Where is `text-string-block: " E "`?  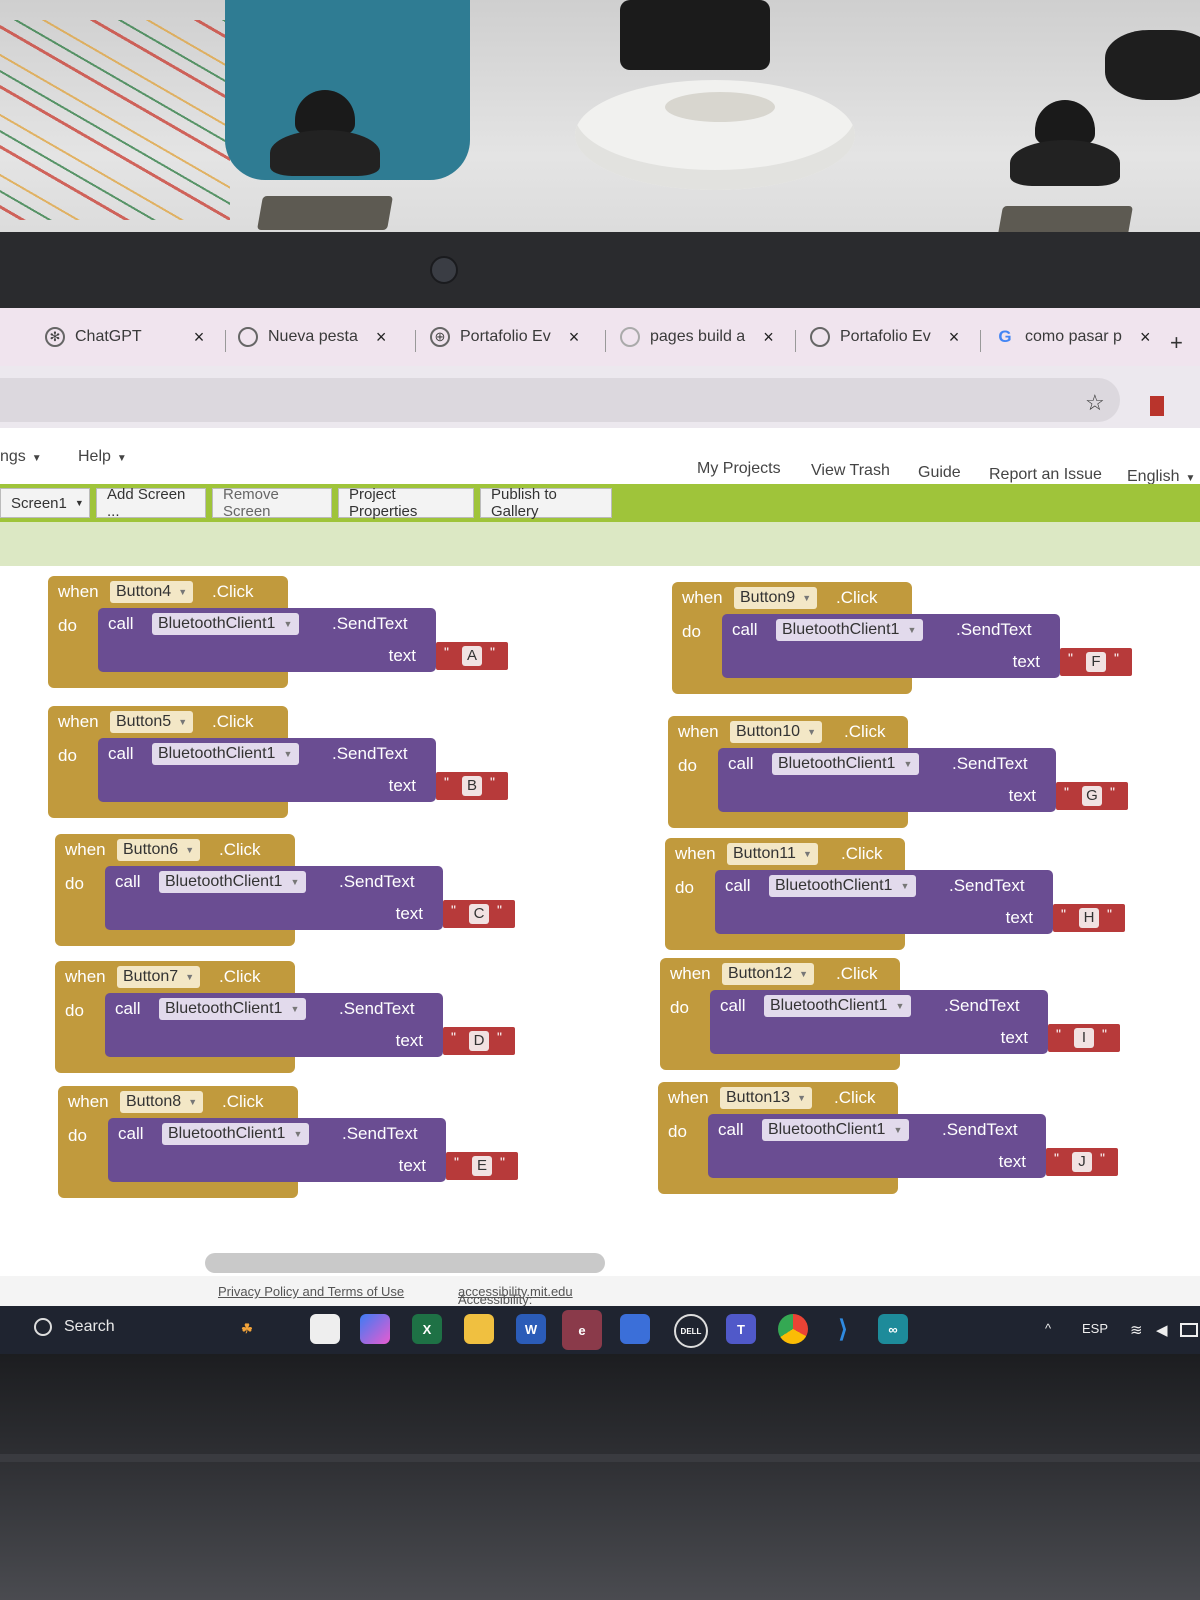 text-string-block: " E " is located at coordinates (482, 1166).